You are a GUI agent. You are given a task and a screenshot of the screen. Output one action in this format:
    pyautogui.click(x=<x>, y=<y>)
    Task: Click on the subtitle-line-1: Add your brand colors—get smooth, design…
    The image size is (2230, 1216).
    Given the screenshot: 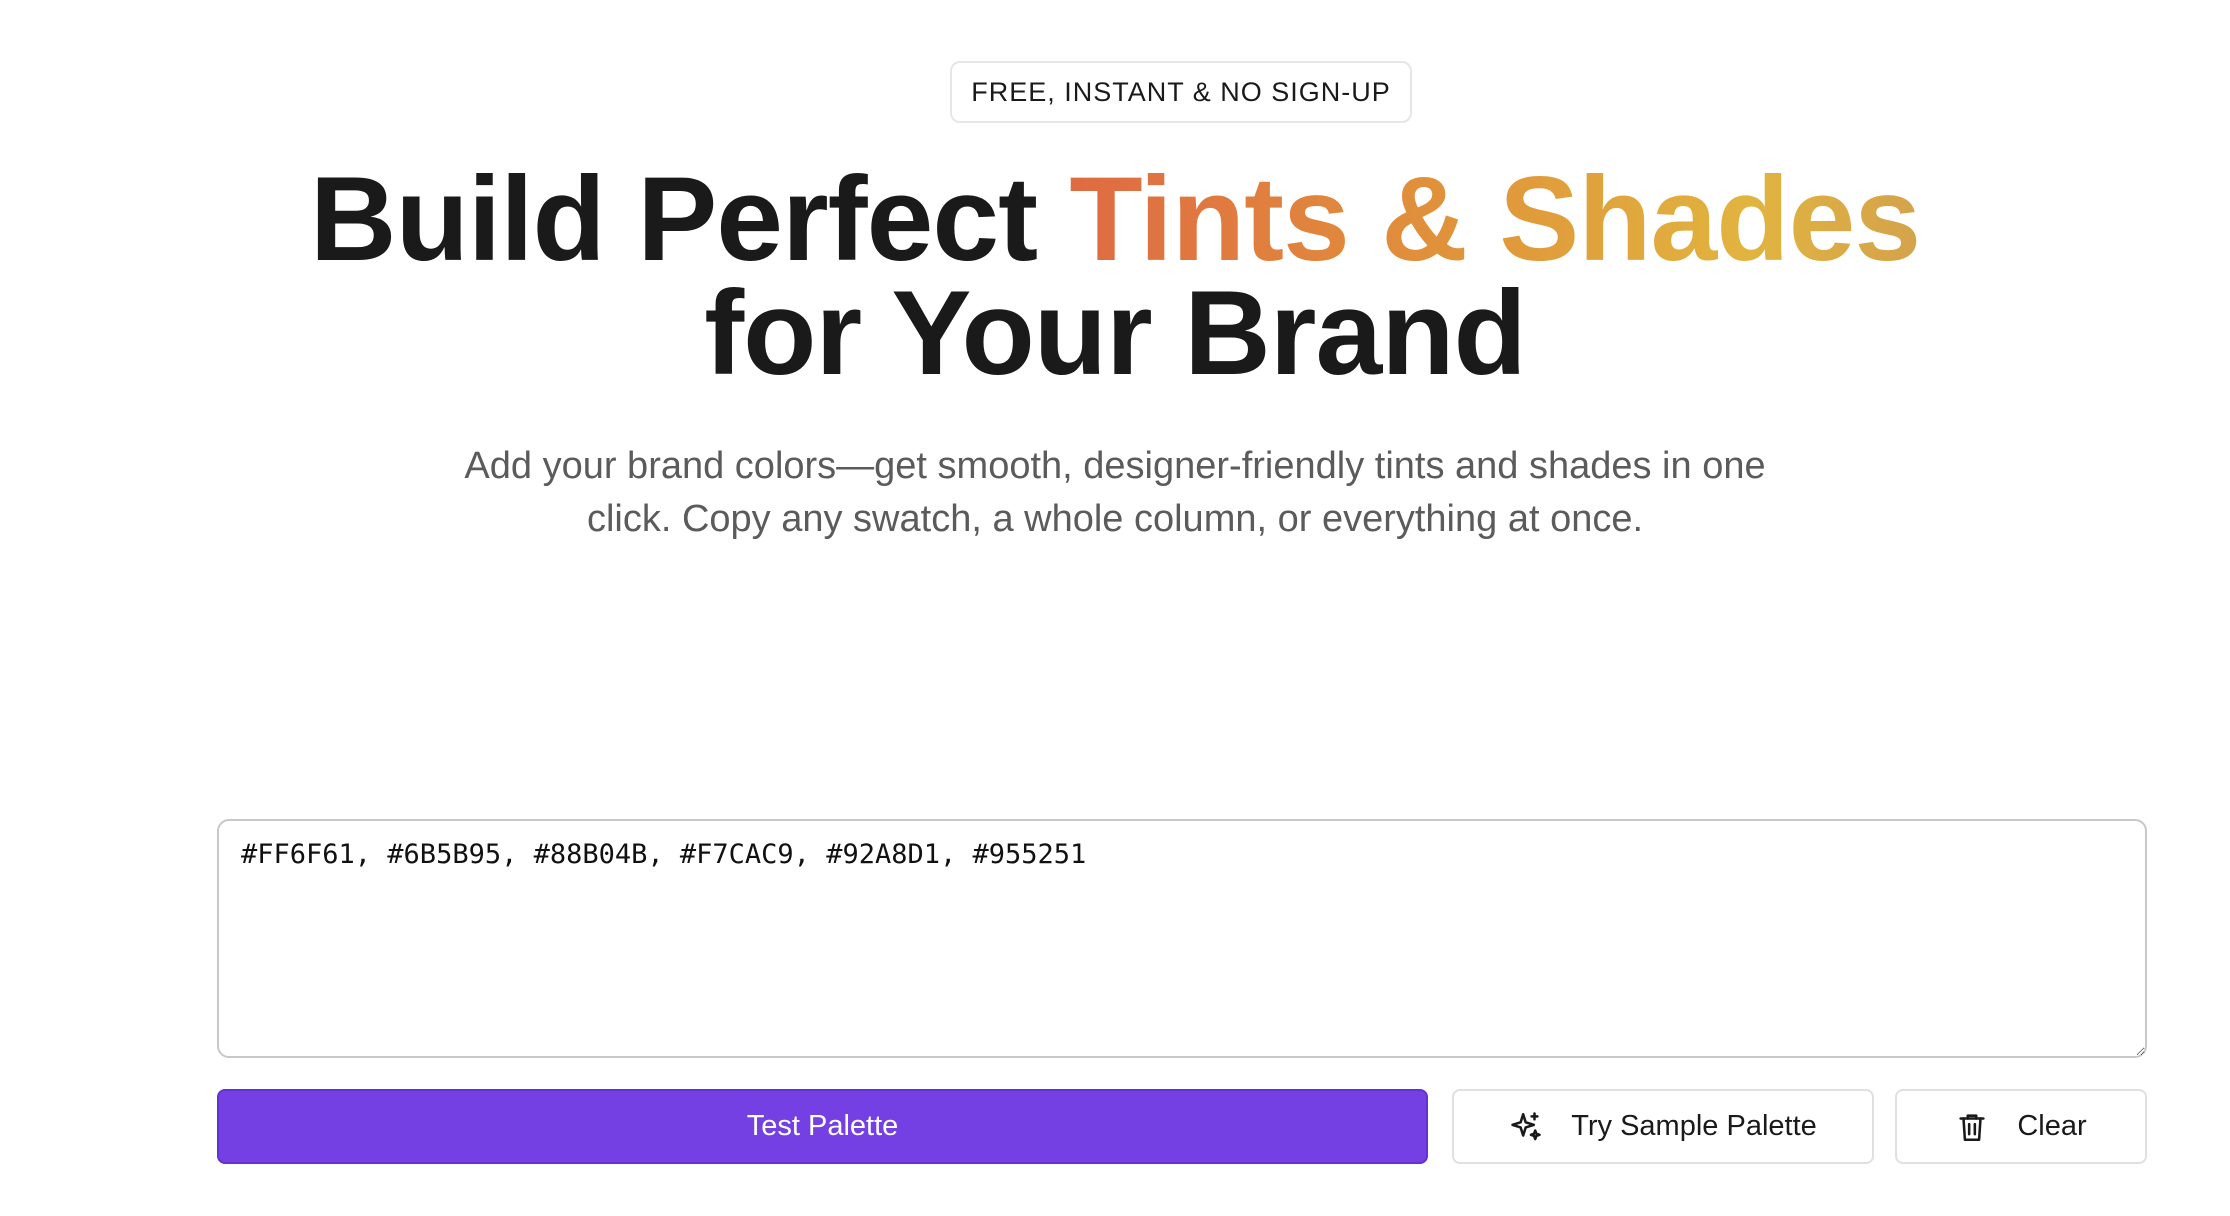 What is the action you would take?
    pyautogui.click(x=1115, y=466)
    